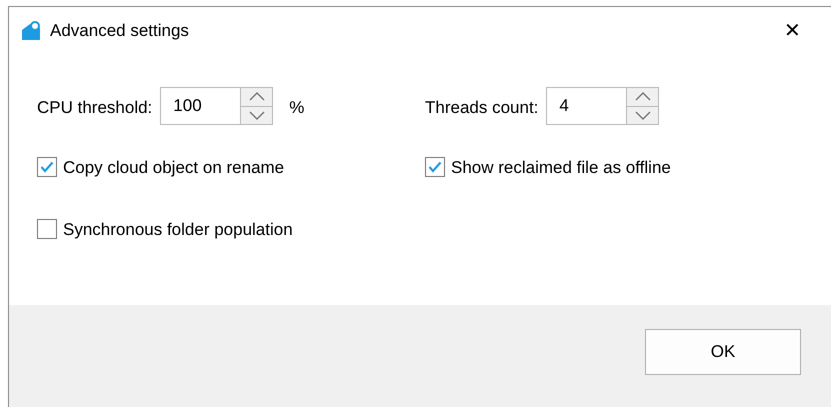  I want to click on field-label: CPU threshold:, so click(94, 108).